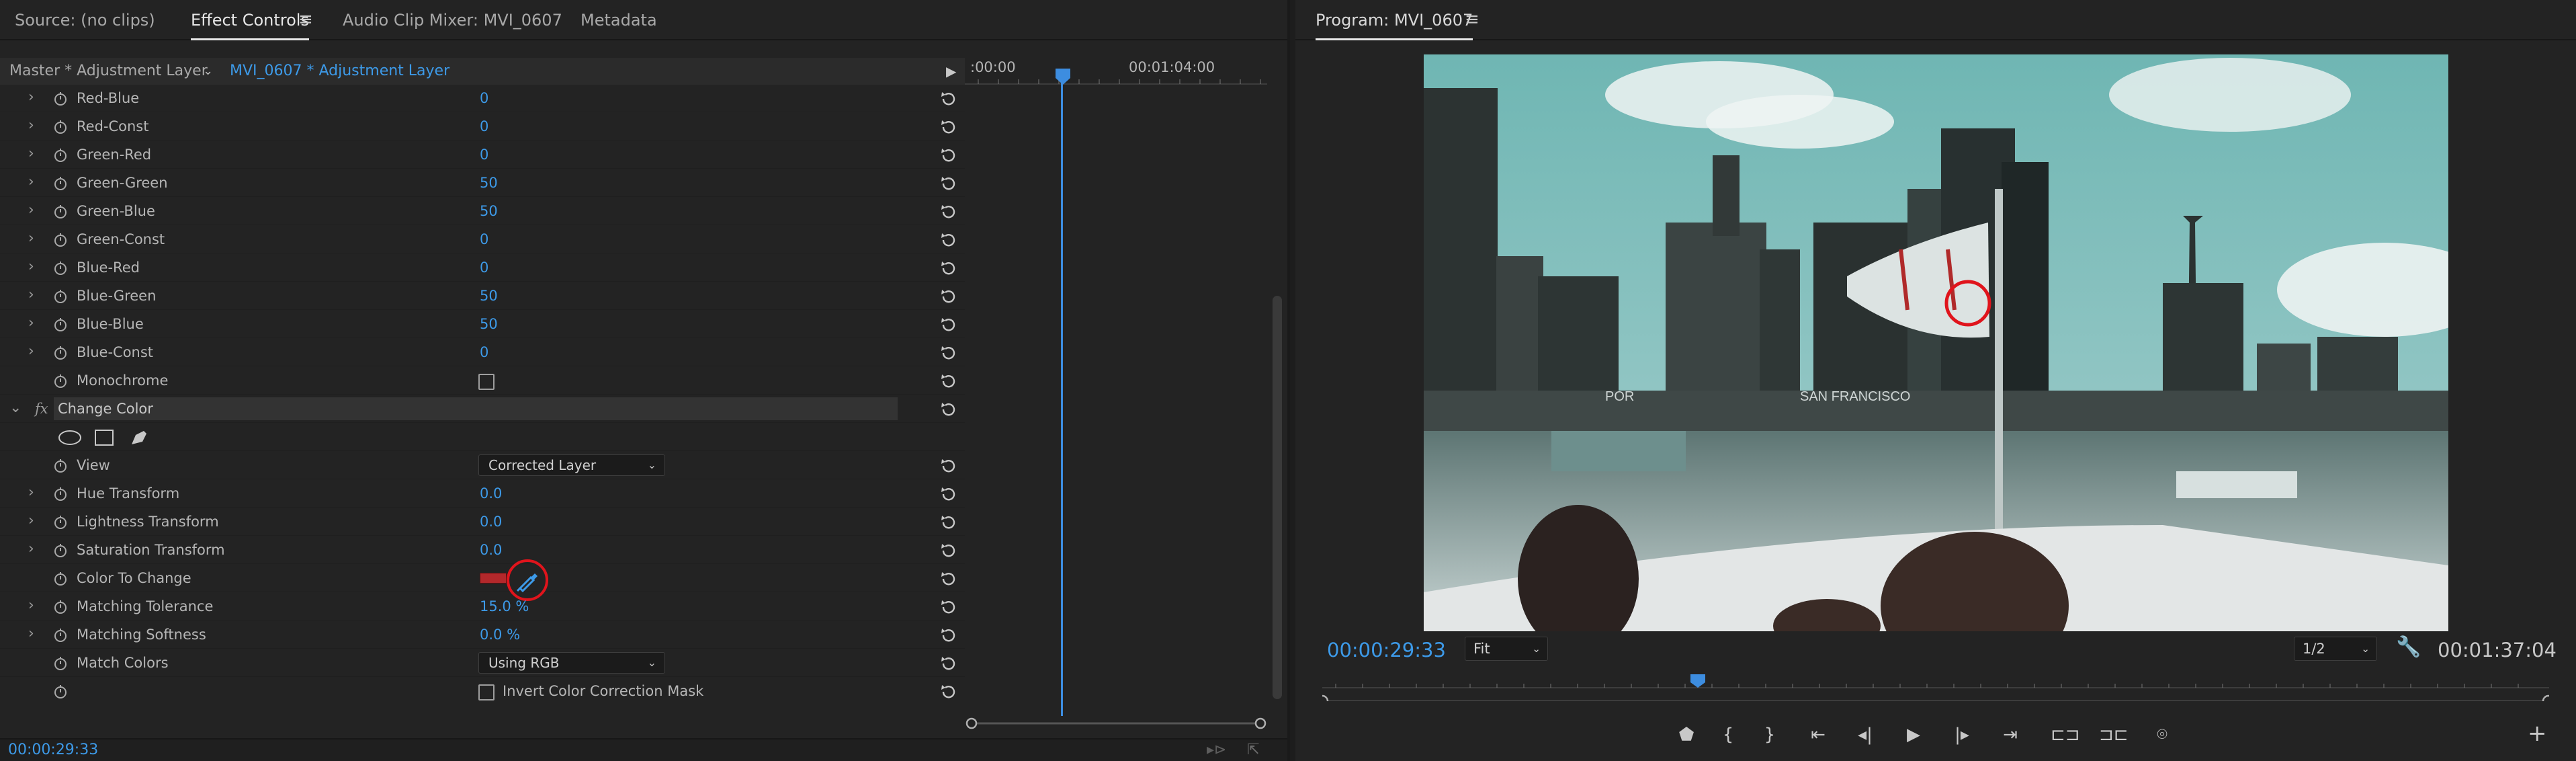  What do you see at coordinates (108, 71) in the screenshot?
I see `master-clip-label: Master * Adjustment Layer` at bounding box center [108, 71].